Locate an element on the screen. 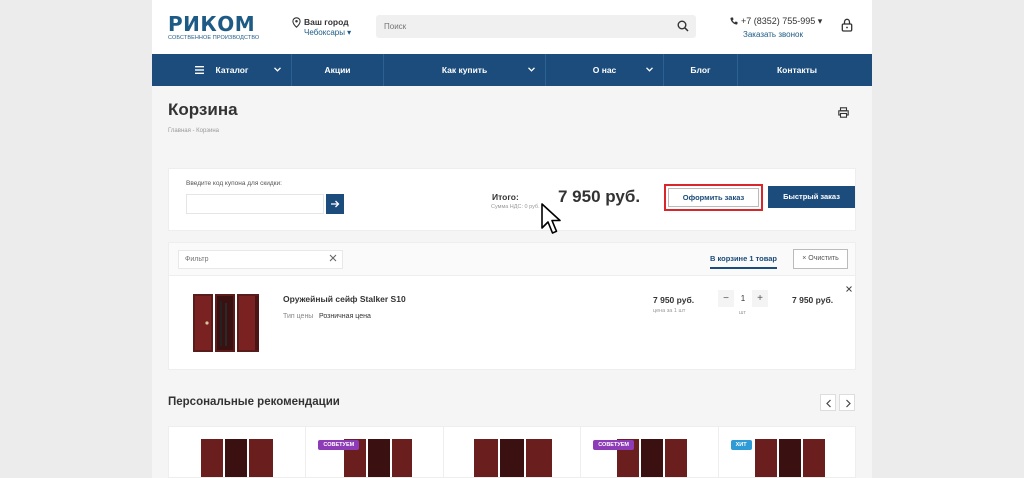  nav-item-label: Контакты is located at coordinates (797, 70).